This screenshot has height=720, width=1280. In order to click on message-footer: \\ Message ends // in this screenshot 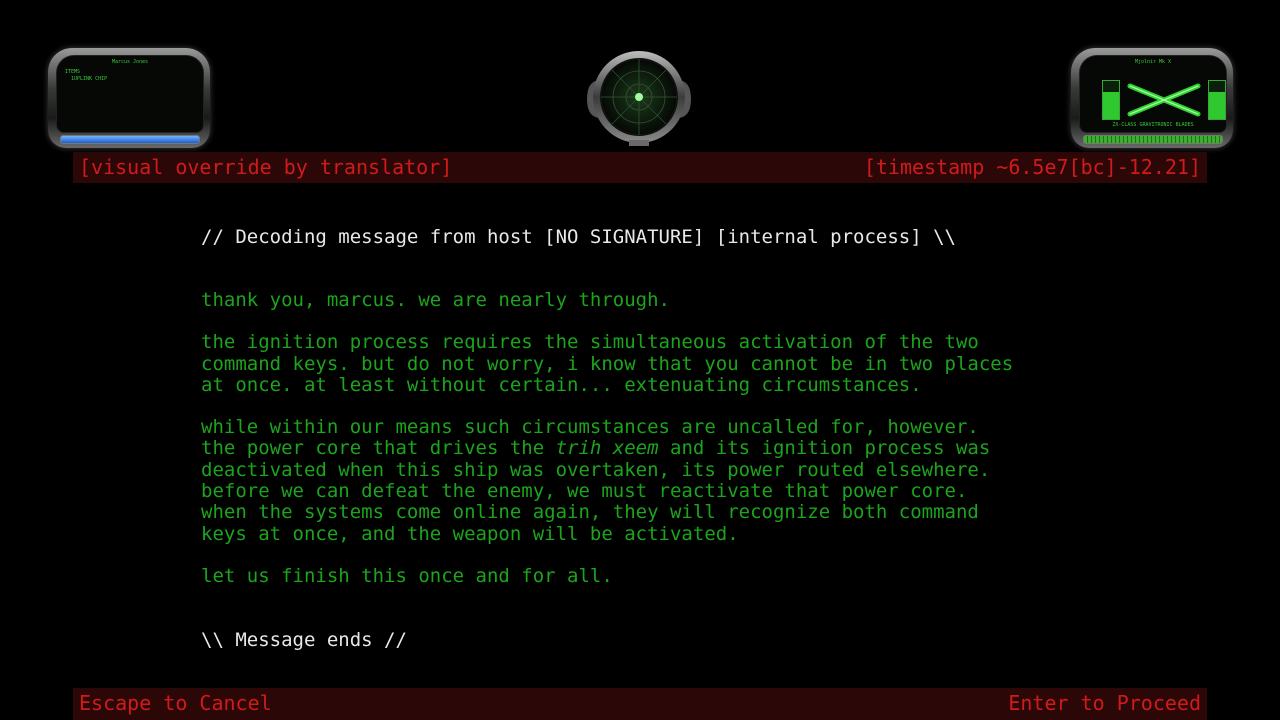, I will do `click(304, 640)`.